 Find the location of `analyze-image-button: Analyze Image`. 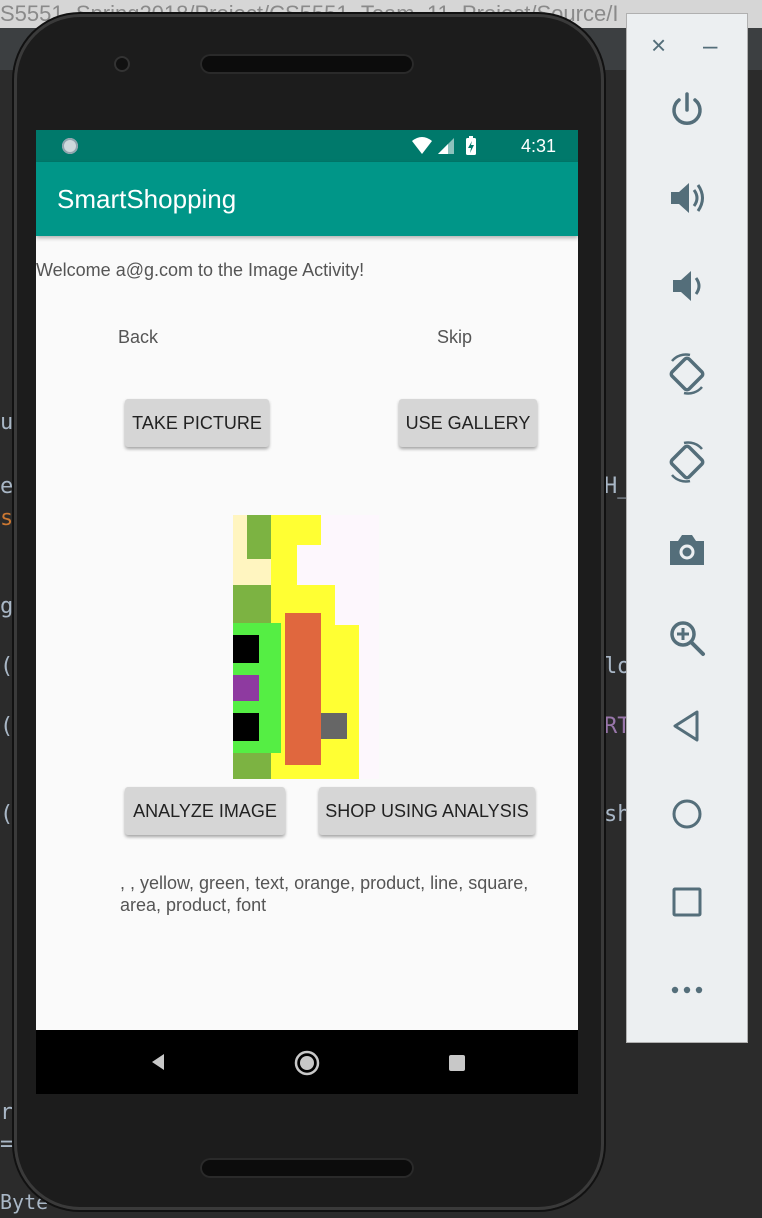

analyze-image-button: Analyze Image is located at coordinates (205, 811).